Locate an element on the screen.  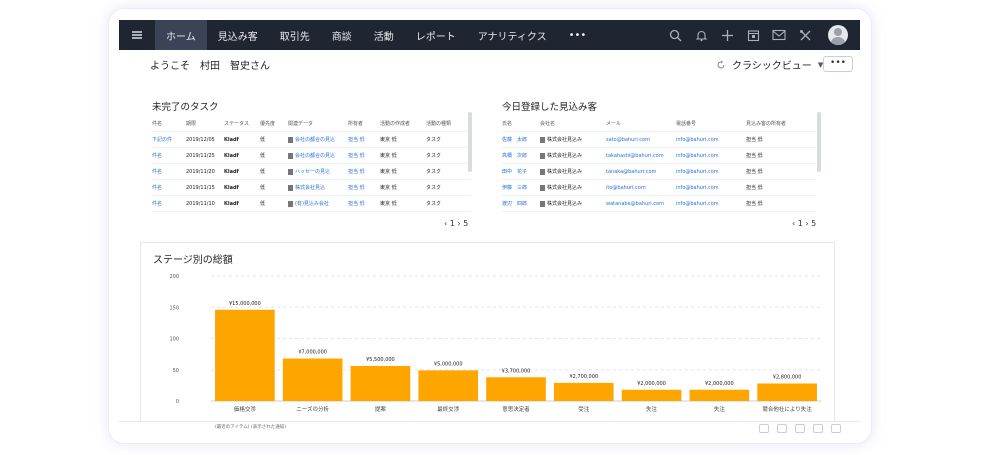
tab-home: ホーム is located at coordinates (181, 35).